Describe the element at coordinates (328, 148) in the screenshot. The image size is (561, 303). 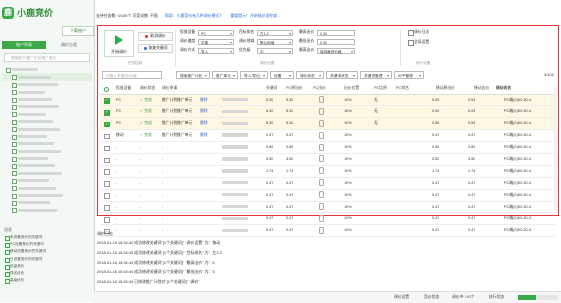
I see `table-row: - - - 0.89 0.89 10% 0.89 0.89 PC端(2)K0.30-4` at that location.